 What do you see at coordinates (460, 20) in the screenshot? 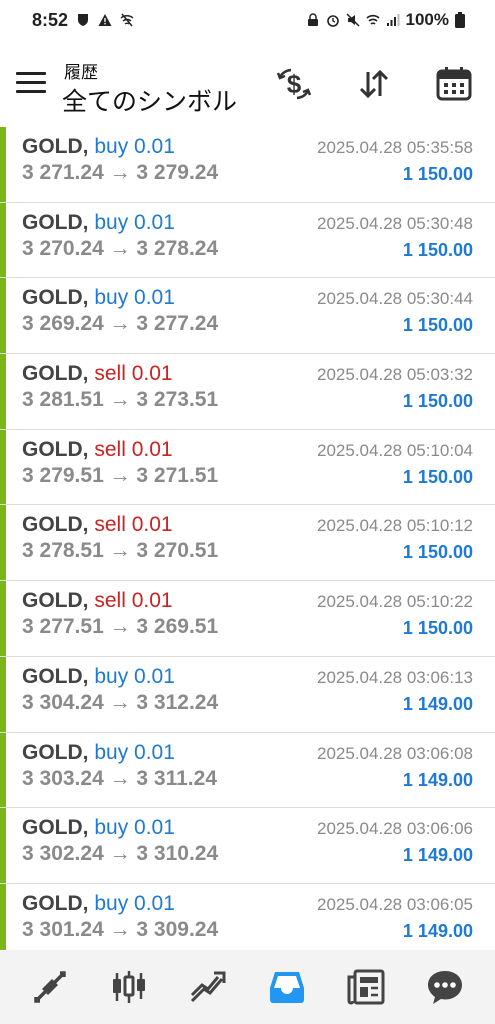
I see `battery-icon` at bounding box center [460, 20].